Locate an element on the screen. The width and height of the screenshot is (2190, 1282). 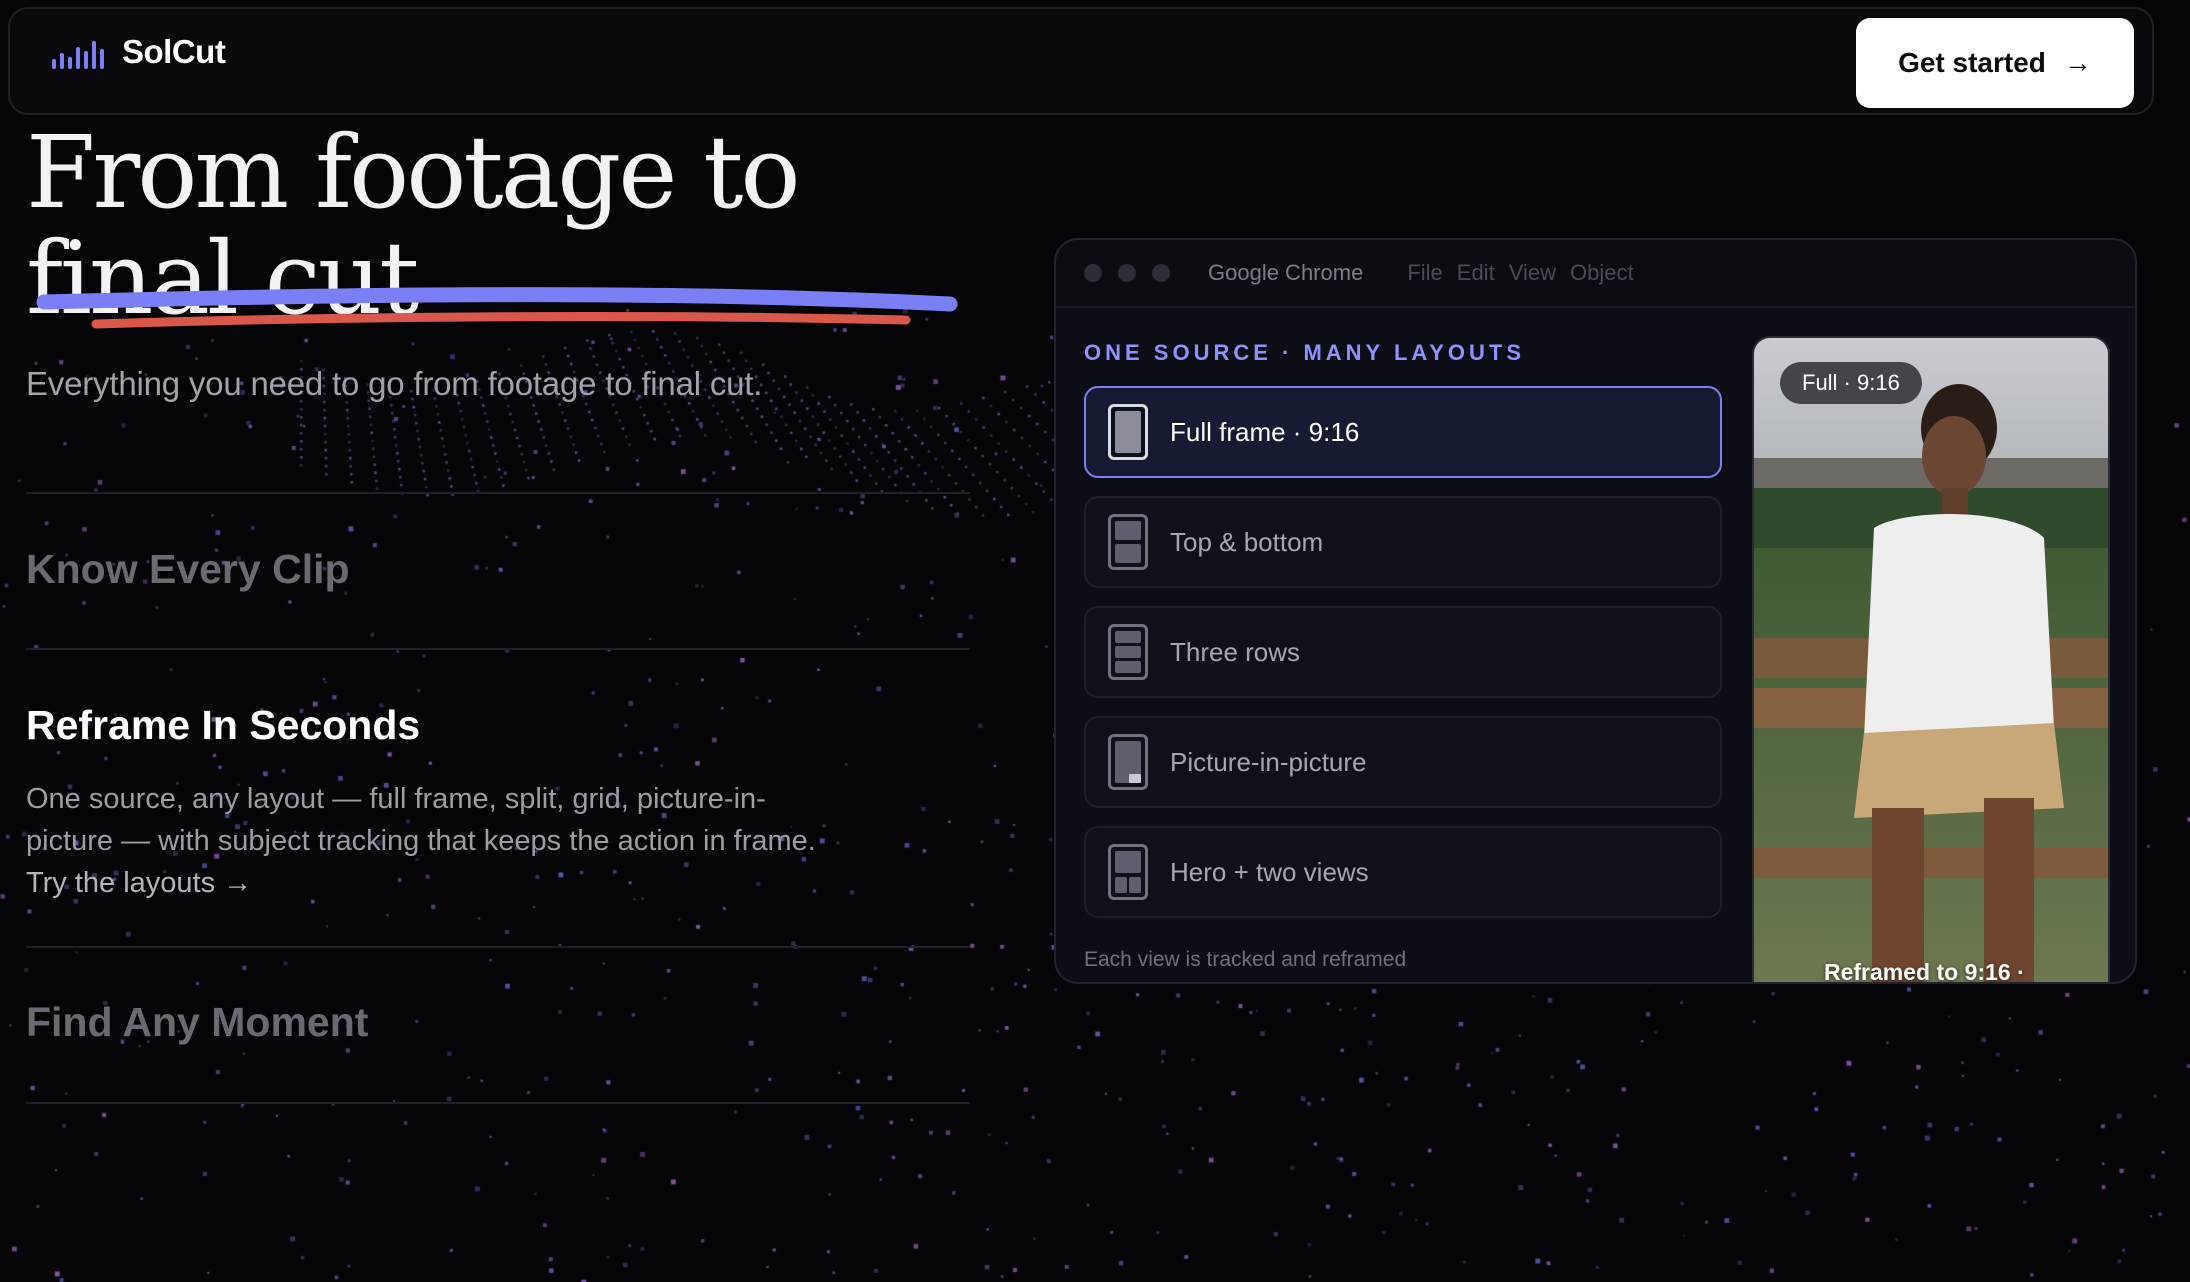
pip-layout-icon is located at coordinates (1128, 762).